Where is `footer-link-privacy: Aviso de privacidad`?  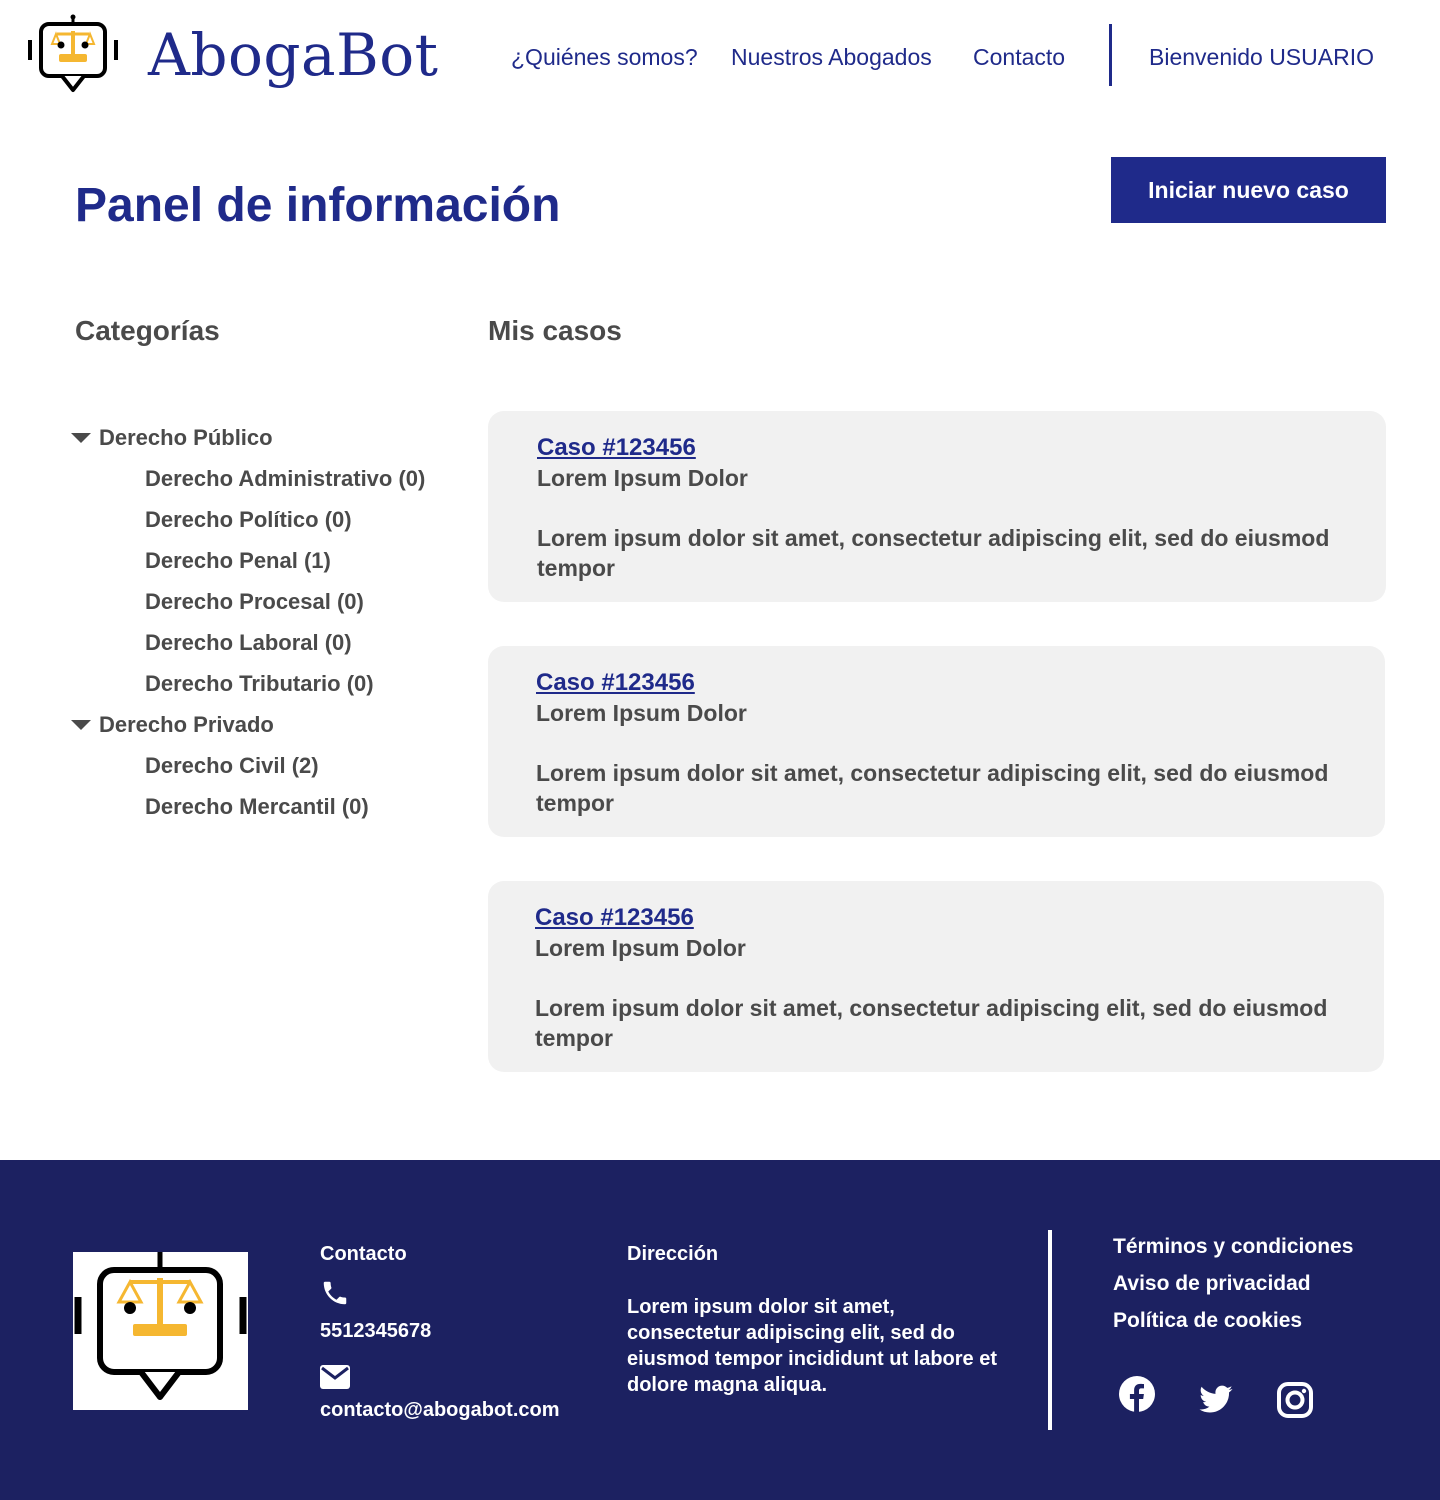 footer-link-privacy: Aviso de privacidad is located at coordinates (1212, 1284).